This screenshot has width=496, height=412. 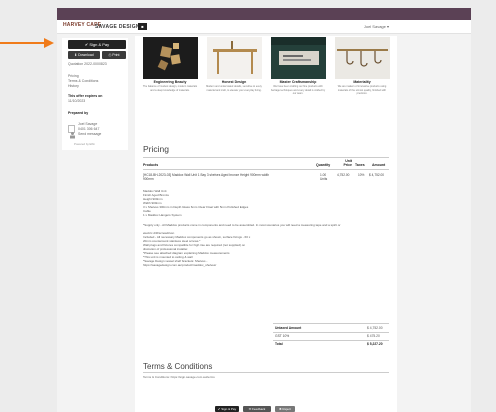 What do you see at coordinates (362, 82) in the screenshot?
I see `feature-title: Materiality` at bounding box center [362, 82].